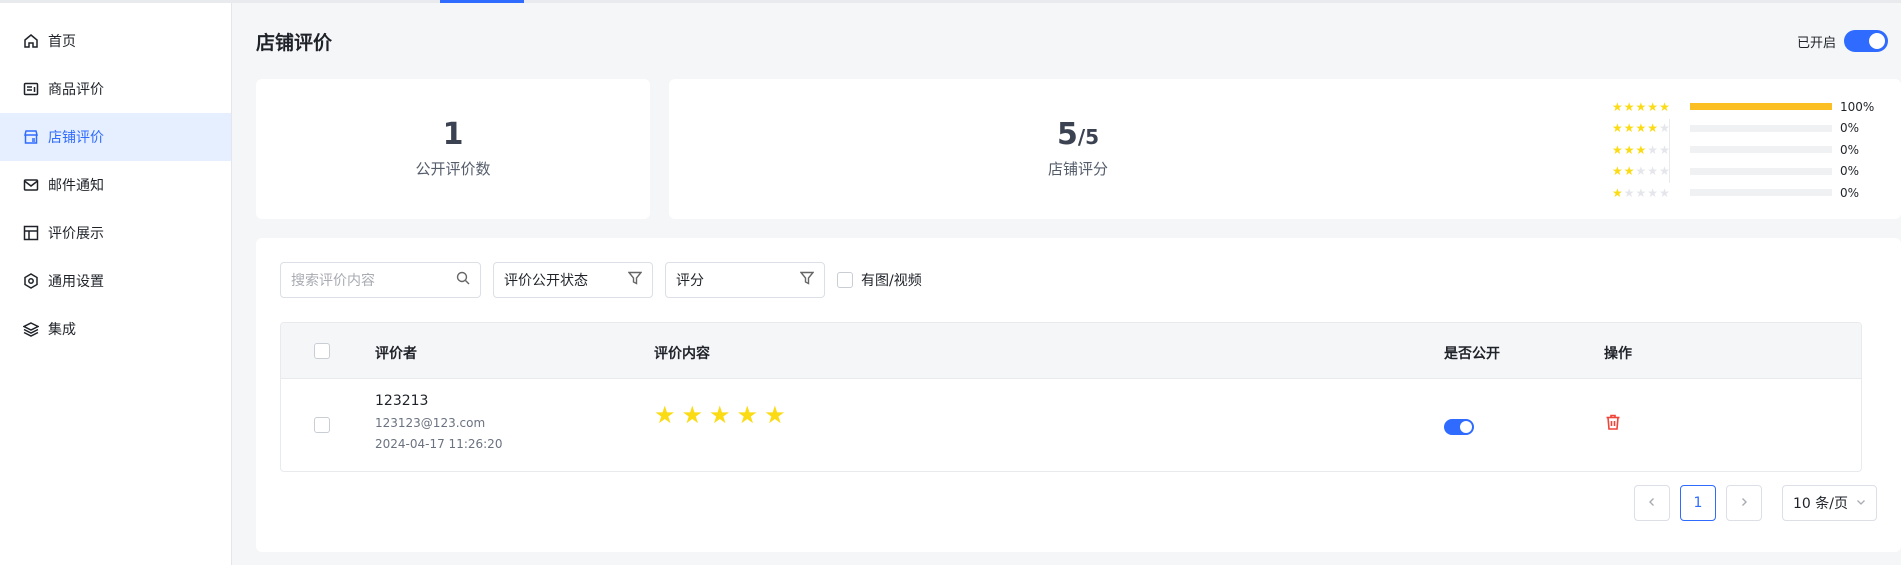 The image size is (1901, 565). What do you see at coordinates (115, 137) in the screenshot?
I see `sidebar-item-store-reviews: 店铺评价` at bounding box center [115, 137].